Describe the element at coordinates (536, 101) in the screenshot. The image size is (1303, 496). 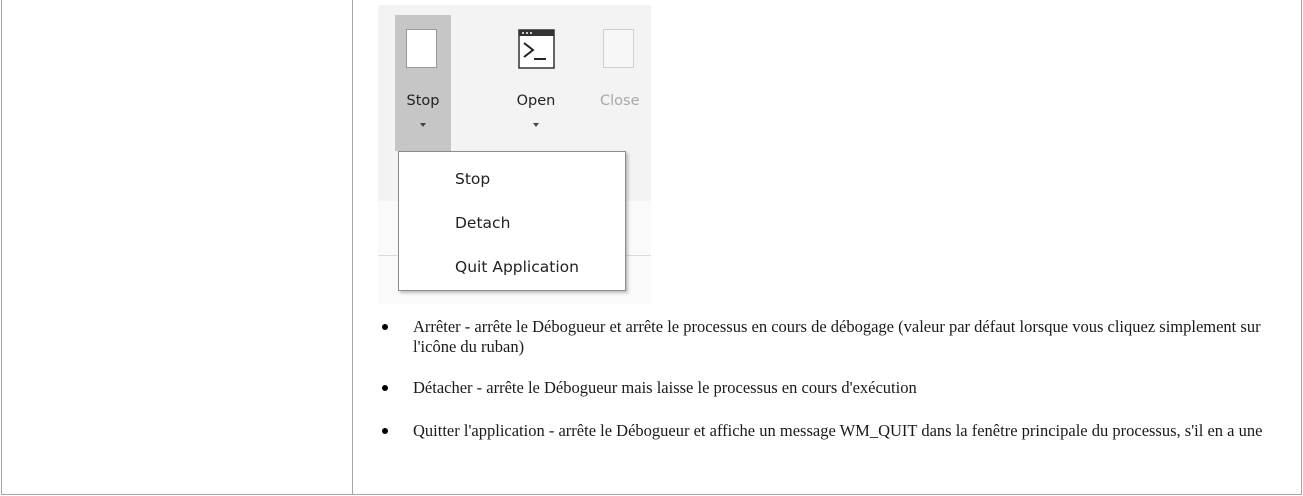
I see `open-button-label: Open` at that location.